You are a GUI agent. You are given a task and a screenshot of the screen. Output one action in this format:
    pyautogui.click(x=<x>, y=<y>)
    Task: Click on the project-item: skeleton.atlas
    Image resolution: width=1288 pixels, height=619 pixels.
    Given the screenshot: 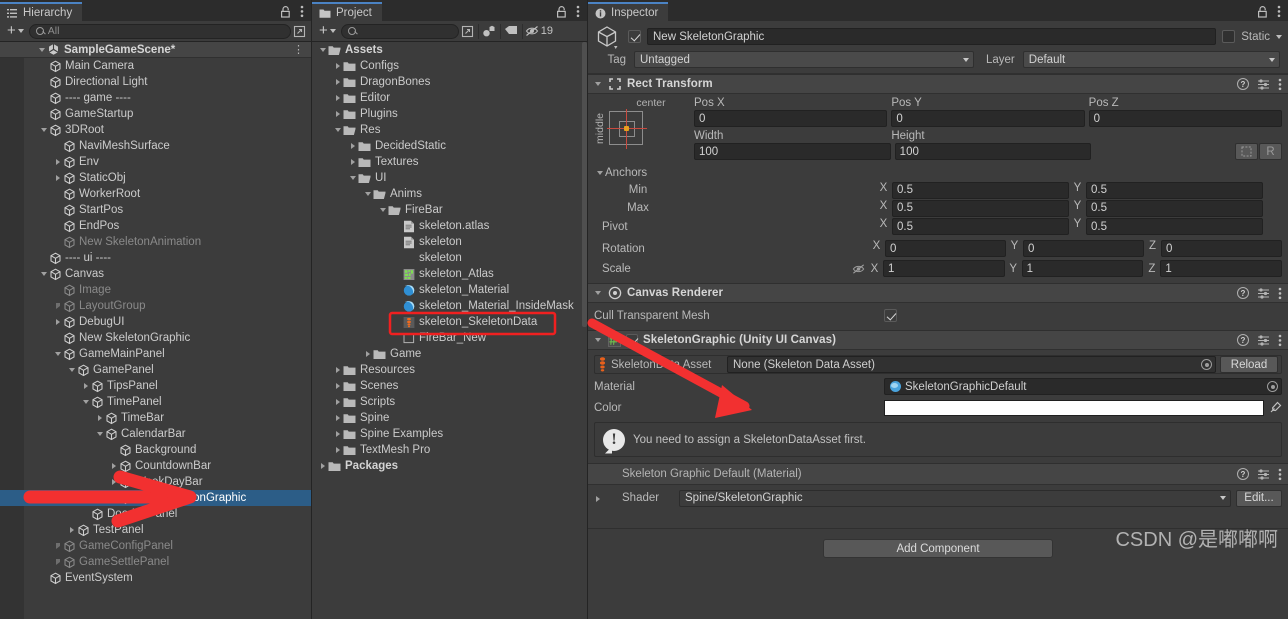 What is the action you would take?
    pyautogui.click(x=449, y=226)
    